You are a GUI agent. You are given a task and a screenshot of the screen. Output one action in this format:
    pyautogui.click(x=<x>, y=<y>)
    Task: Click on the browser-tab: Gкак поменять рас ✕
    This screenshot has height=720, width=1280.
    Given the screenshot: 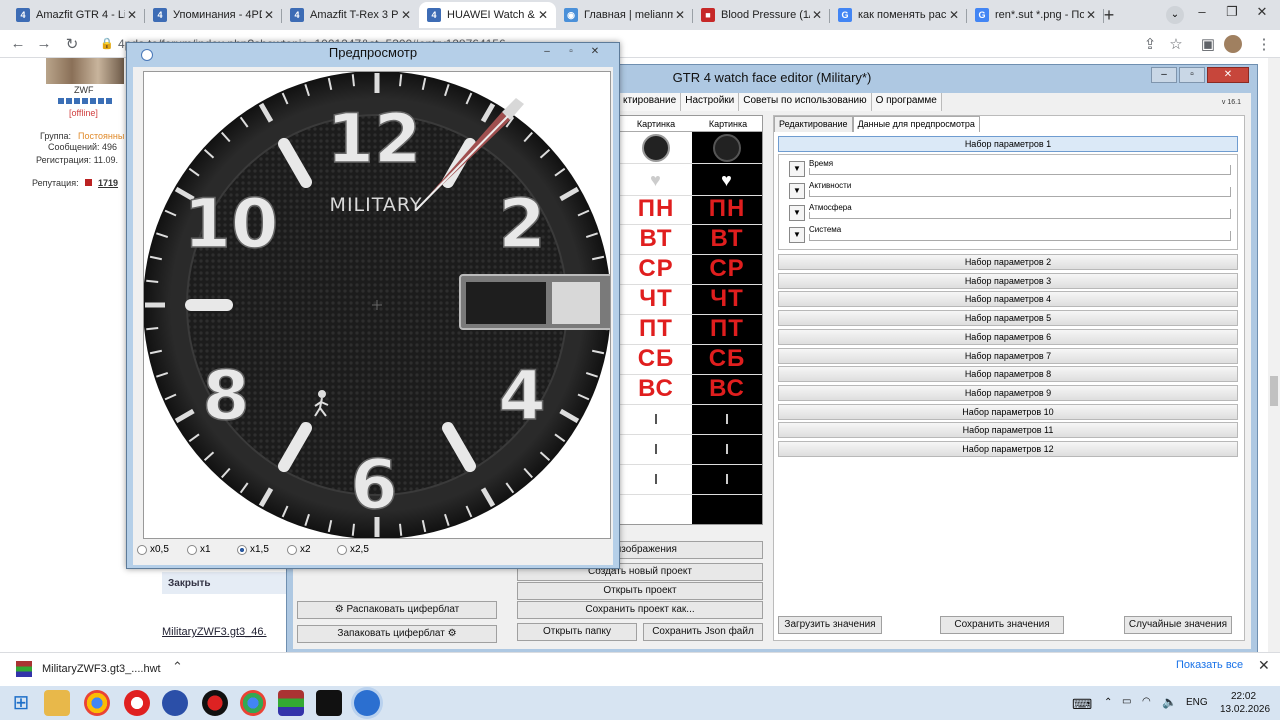 What is the action you would take?
    pyautogui.click(x=898, y=15)
    